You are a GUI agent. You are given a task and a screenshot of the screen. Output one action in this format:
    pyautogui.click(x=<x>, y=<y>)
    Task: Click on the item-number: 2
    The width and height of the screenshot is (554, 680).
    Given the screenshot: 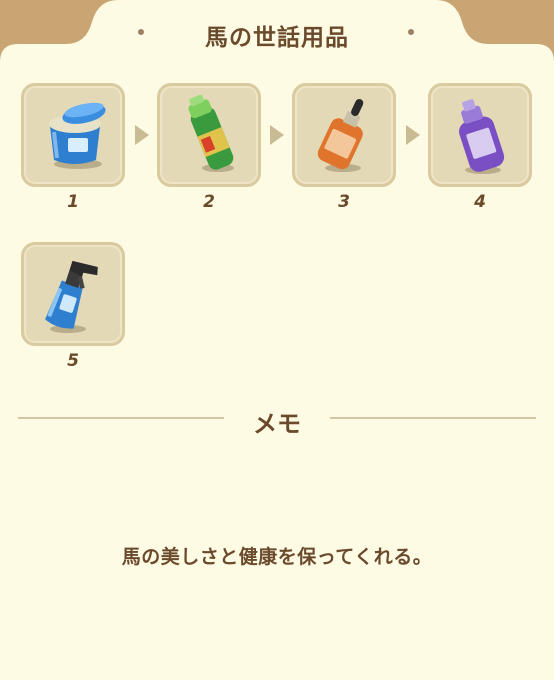 What is the action you would take?
    pyautogui.click(x=209, y=202)
    